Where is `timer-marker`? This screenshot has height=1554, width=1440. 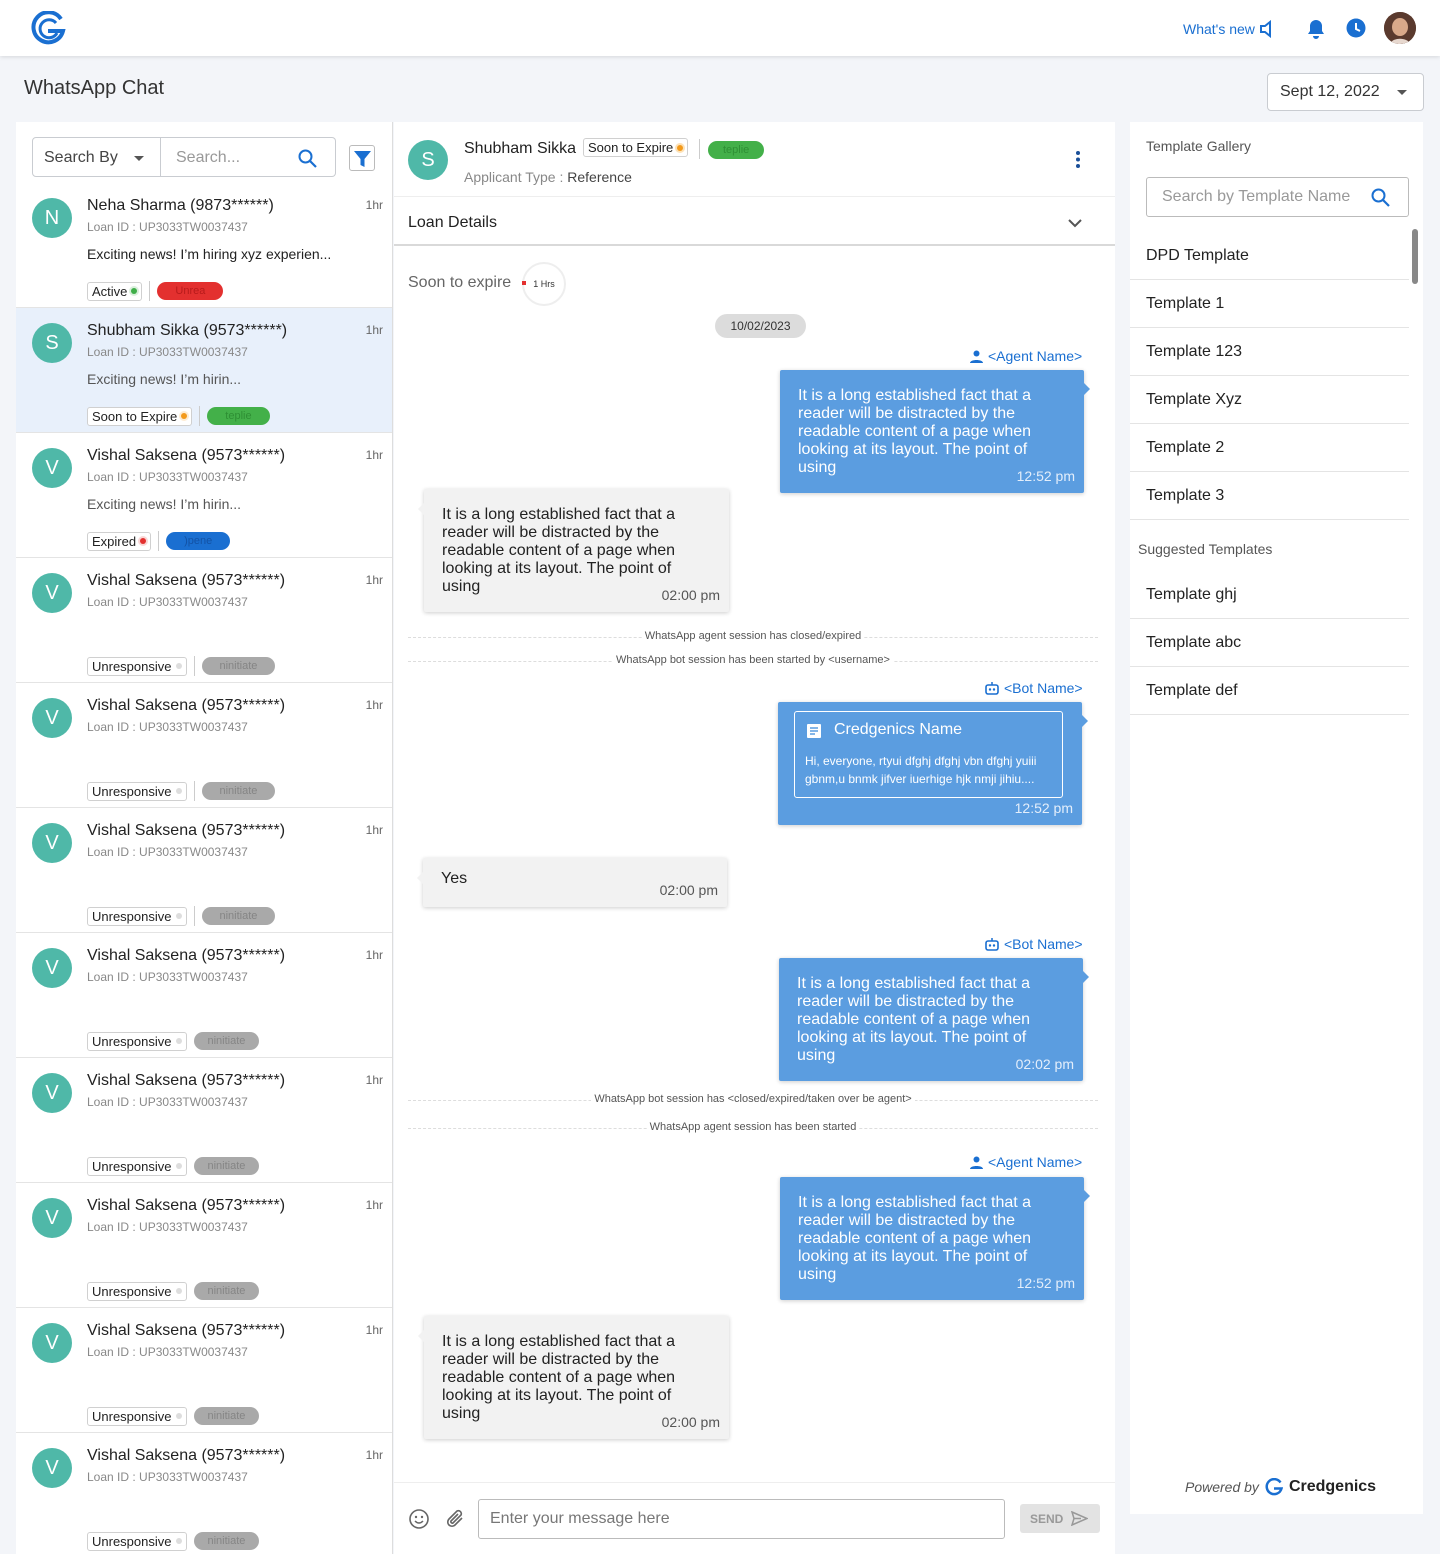 timer-marker is located at coordinates (524, 283).